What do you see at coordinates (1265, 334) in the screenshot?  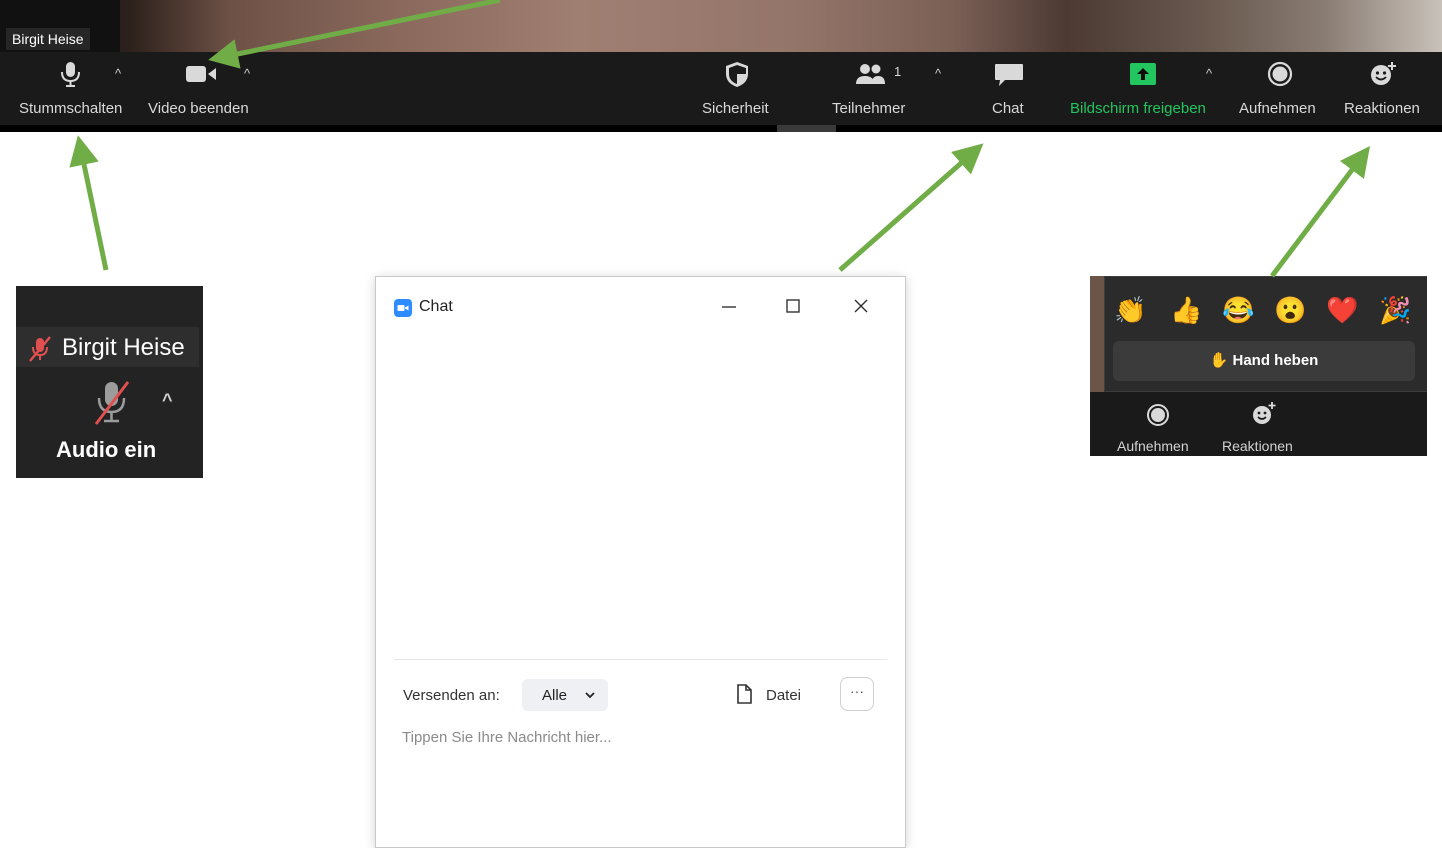 I see `reaction-popup: 👏 👍 😂 😮 ❤️ 🎉 ✋ Hand heben` at bounding box center [1265, 334].